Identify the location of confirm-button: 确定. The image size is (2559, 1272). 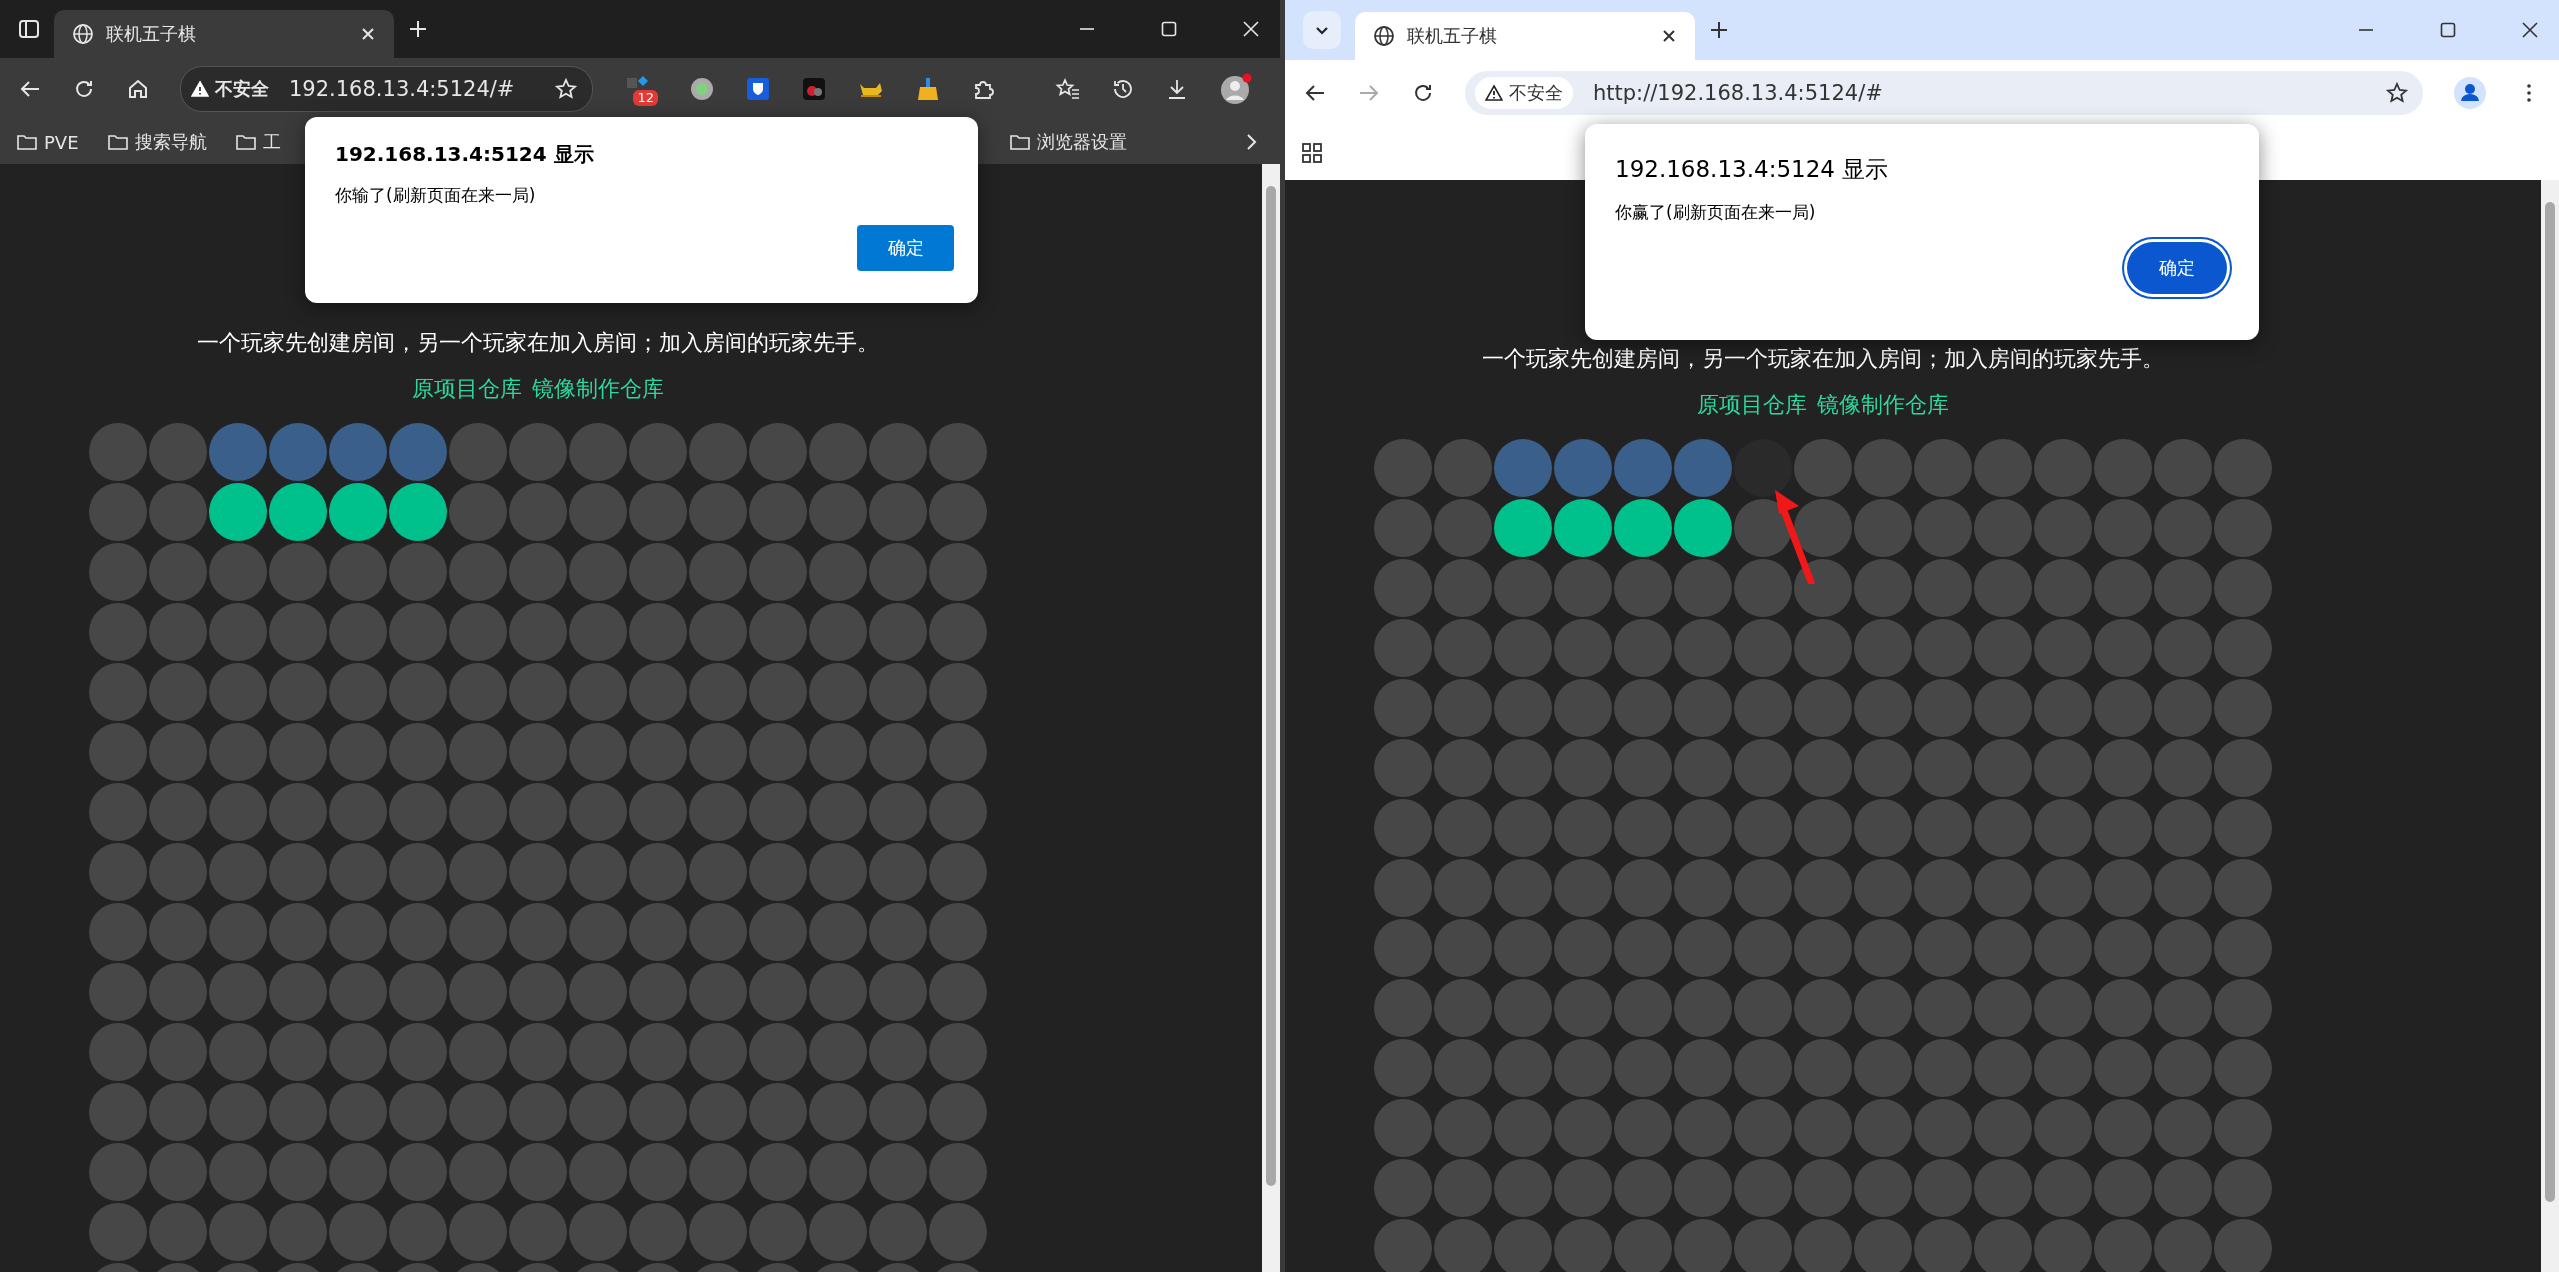
(905, 248).